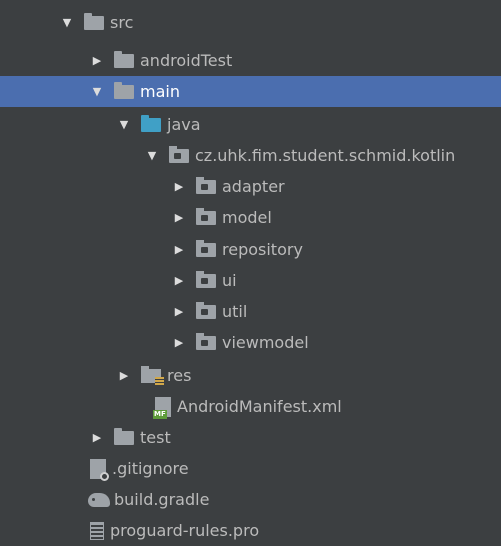  Describe the element at coordinates (160, 91) in the screenshot. I see `tree-item-label: main` at that location.